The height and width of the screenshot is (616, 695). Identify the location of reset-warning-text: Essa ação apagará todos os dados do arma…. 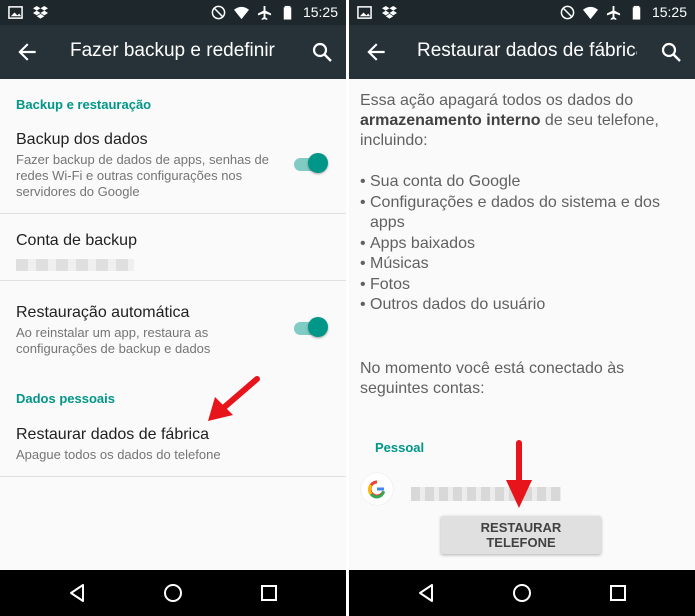
(522, 121).